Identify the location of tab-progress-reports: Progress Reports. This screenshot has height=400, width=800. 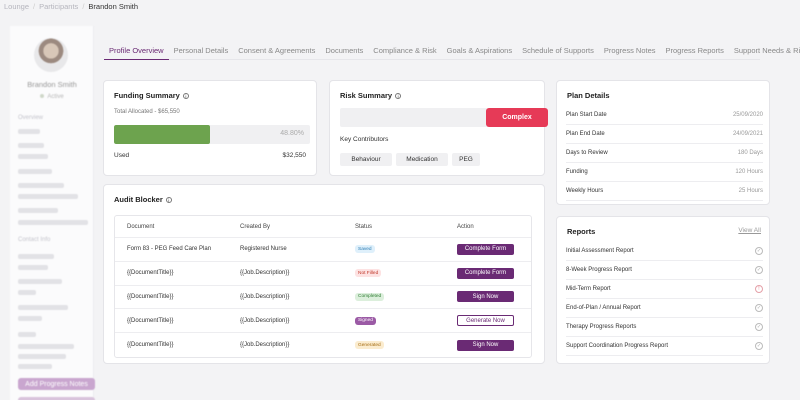
(695, 50).